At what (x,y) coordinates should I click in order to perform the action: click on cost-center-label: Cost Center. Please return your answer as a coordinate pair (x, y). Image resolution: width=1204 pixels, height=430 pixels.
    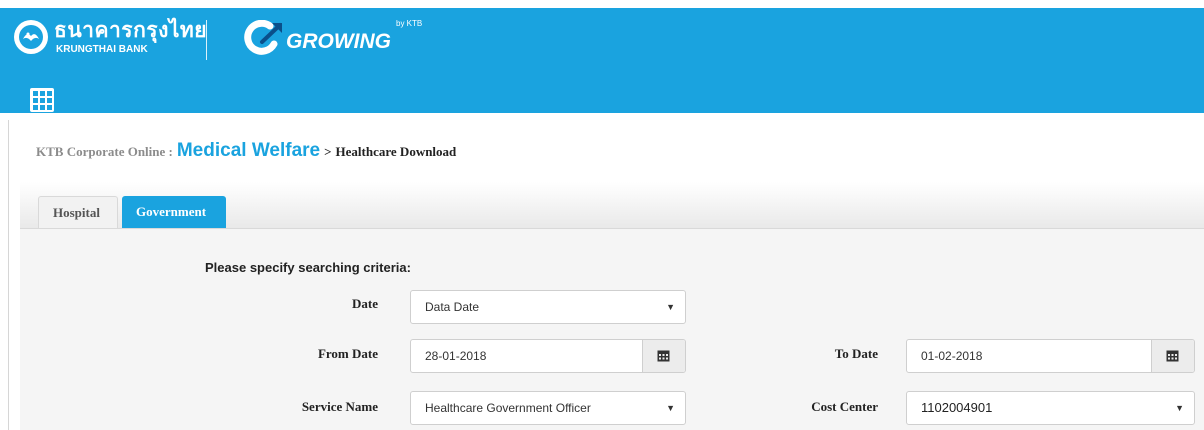
    Looking at the image, I should click on (844, 406).